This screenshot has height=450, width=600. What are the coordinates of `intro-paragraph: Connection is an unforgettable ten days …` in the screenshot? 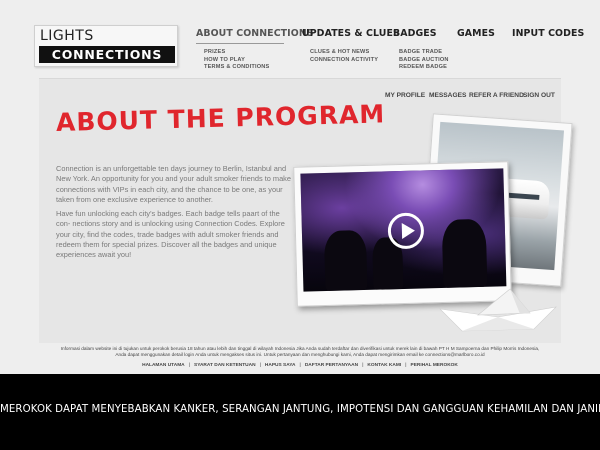 It's located at (173, 184).